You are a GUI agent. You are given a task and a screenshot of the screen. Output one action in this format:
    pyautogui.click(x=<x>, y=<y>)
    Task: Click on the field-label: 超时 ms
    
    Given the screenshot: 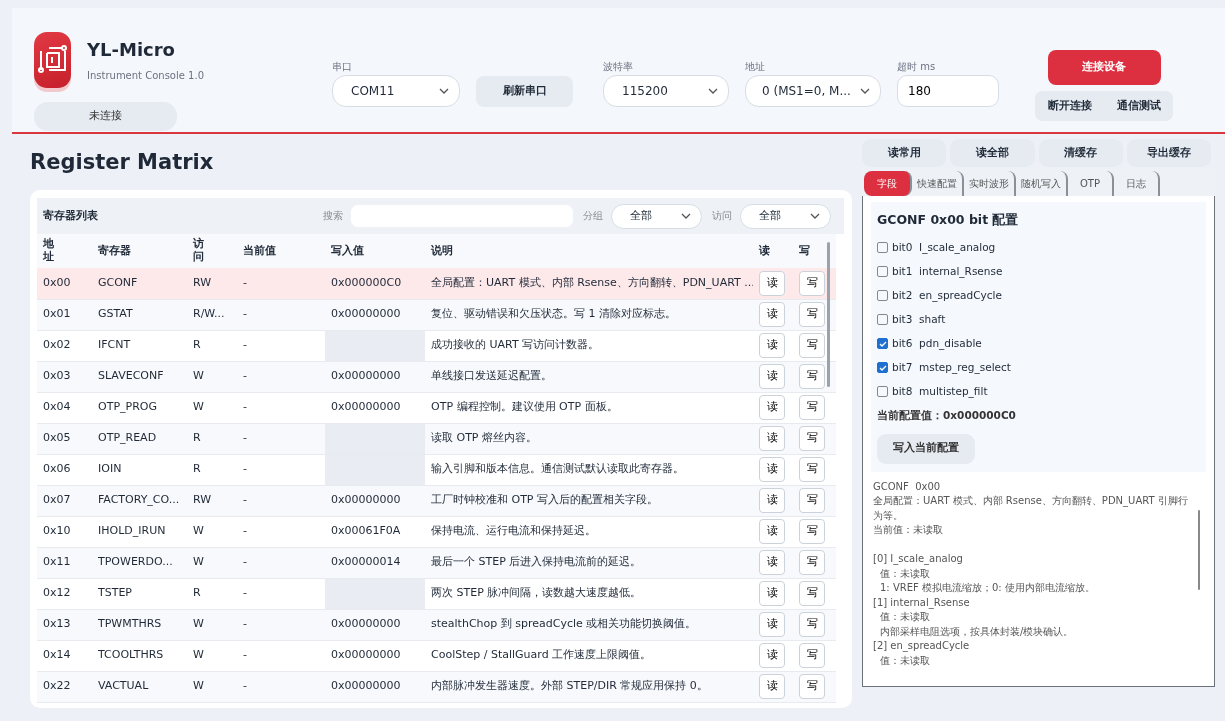 What is the action you would take?
    pyautogui.click(x=917, y=67)
    